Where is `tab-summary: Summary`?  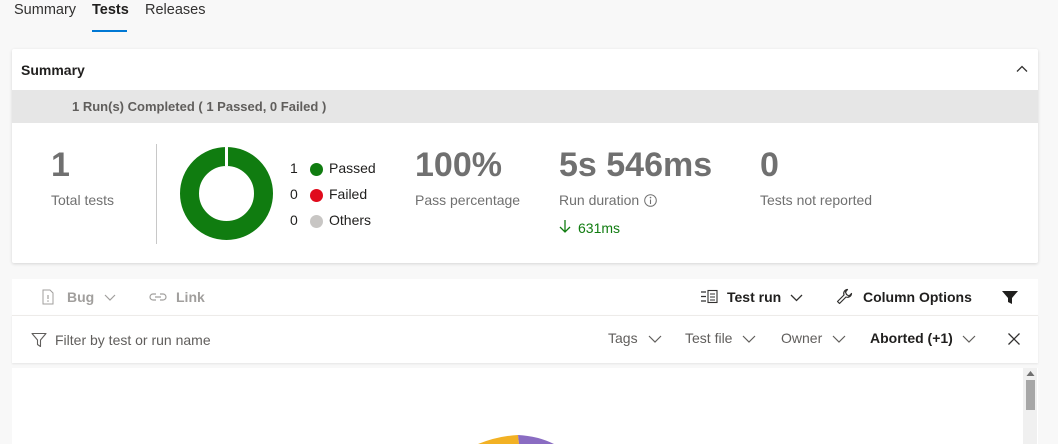 tab-summary: Summary is located at coordinates (45, 10).